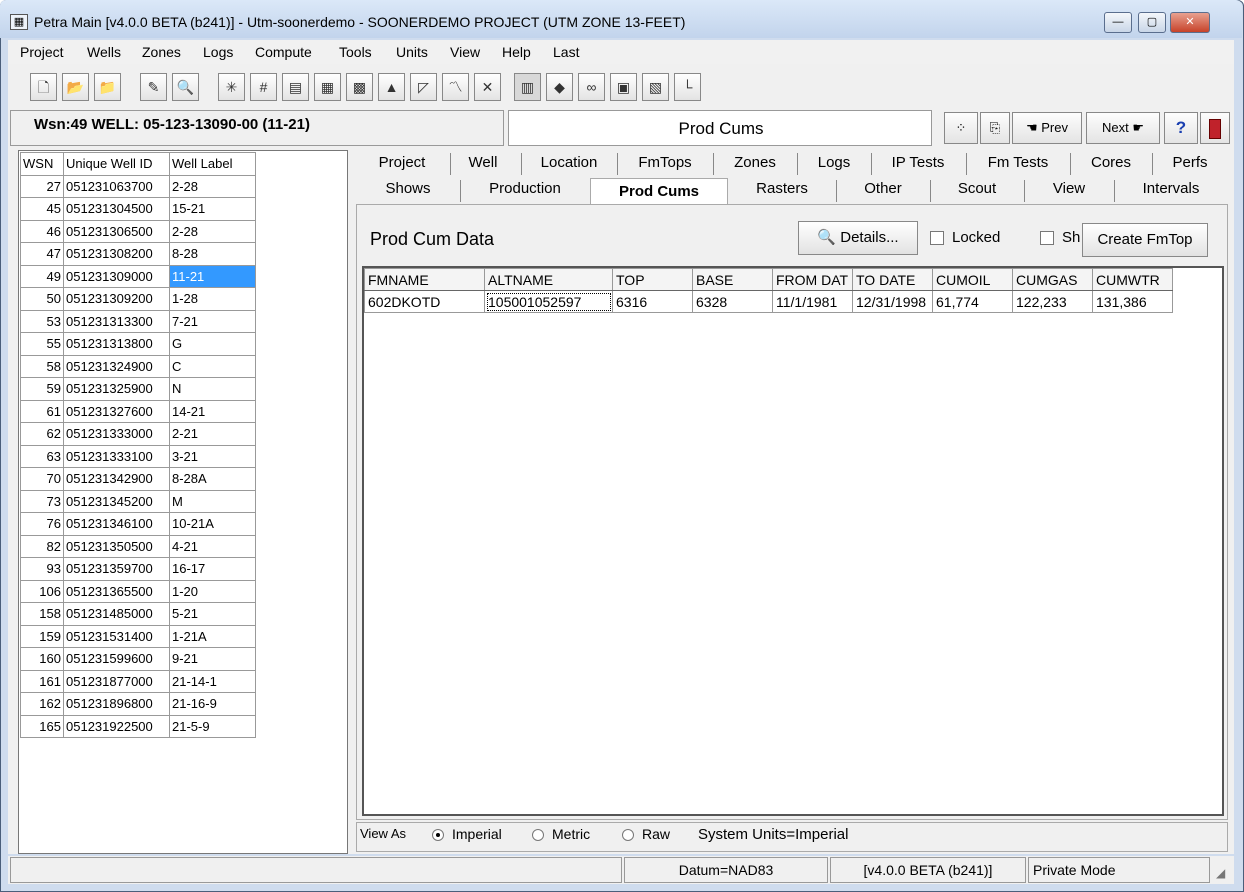 The image size is (1244, 892). I want to click on mapping-icon: ◆, so click(559, 87).